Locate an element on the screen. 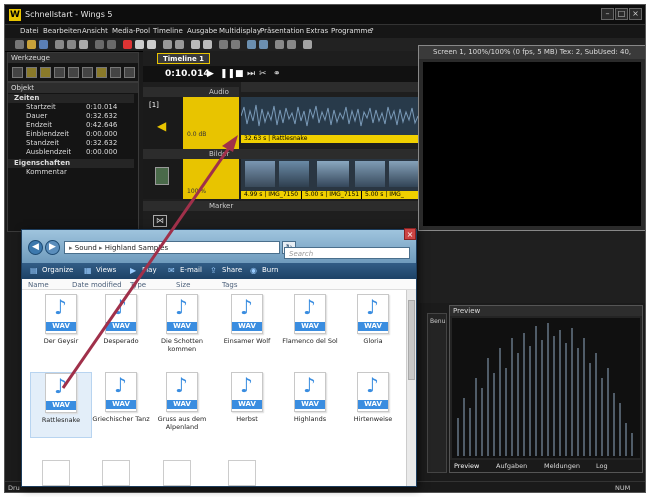 This screenshot has width=650, height=497. drag-arrow is located at coordinates (149, 262).